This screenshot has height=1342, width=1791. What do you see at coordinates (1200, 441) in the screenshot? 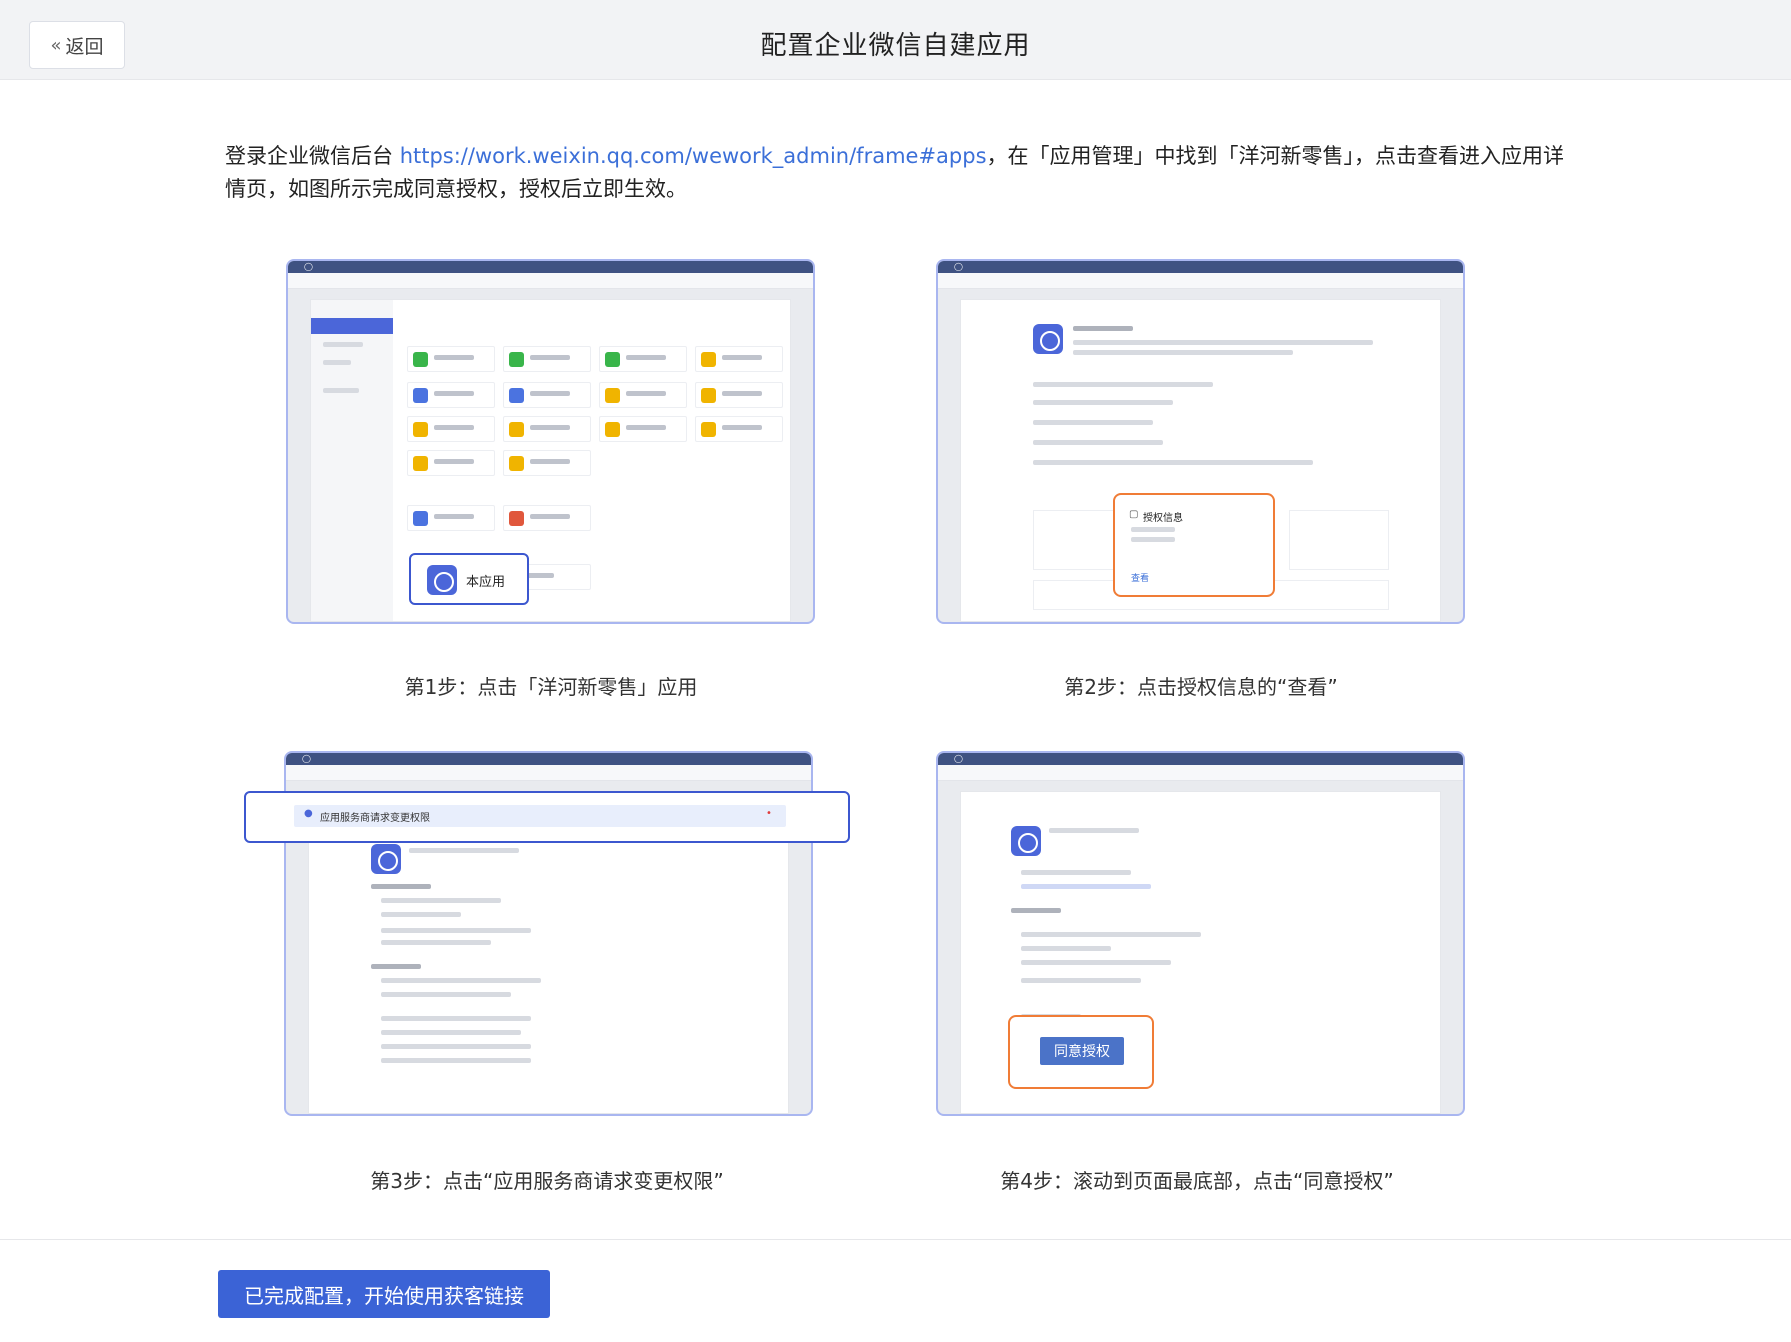
I see `step-2-screenshot: ◯ ▢ 授权信息 查看` at bounding box center [1200, 441].